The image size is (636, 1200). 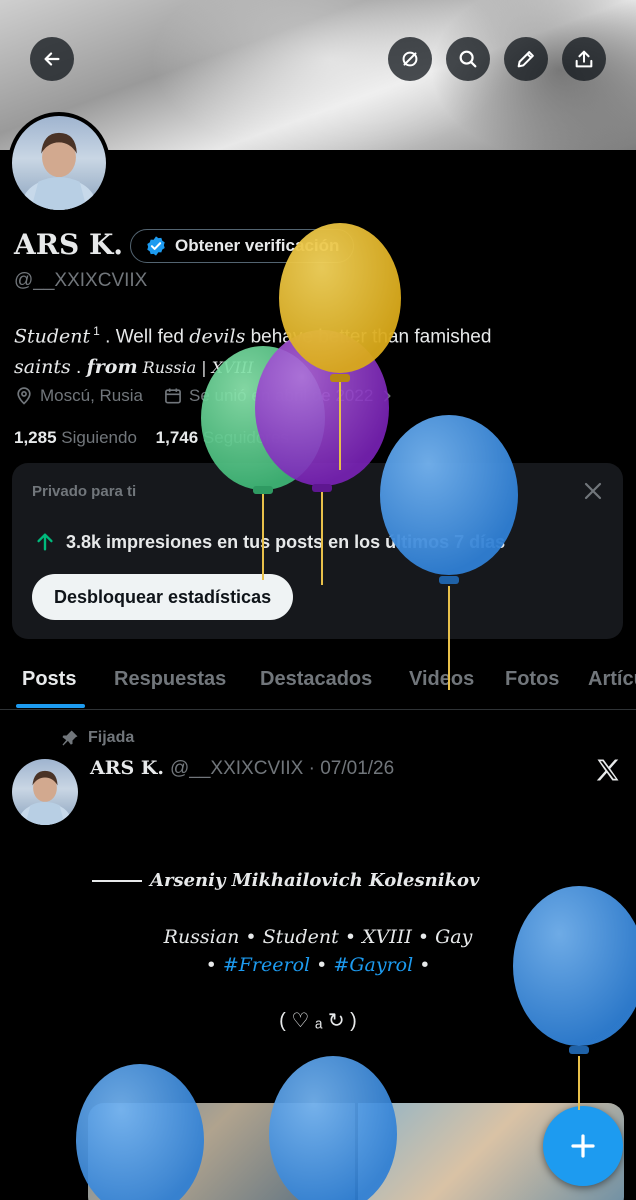 What do you see at coordinates (69, 244) in the screenshot?
I see `profile-name: ARS K.` at bounding box center [69, 244].